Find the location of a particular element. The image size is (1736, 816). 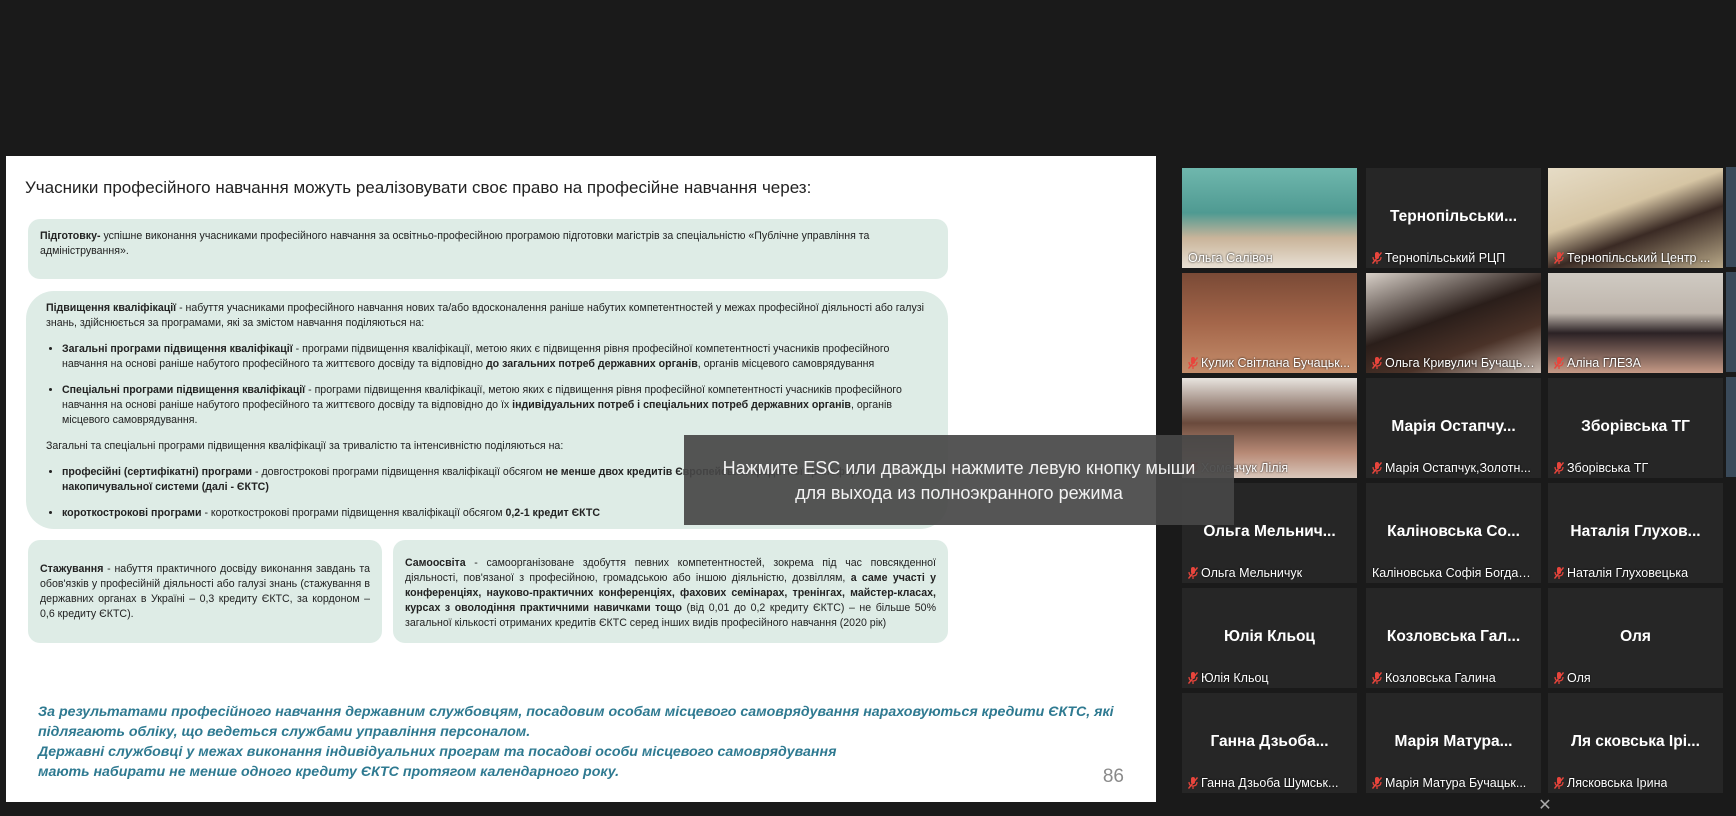

box-qual-term: Підвищення кваліфікації is located at coordinates (111, 308).